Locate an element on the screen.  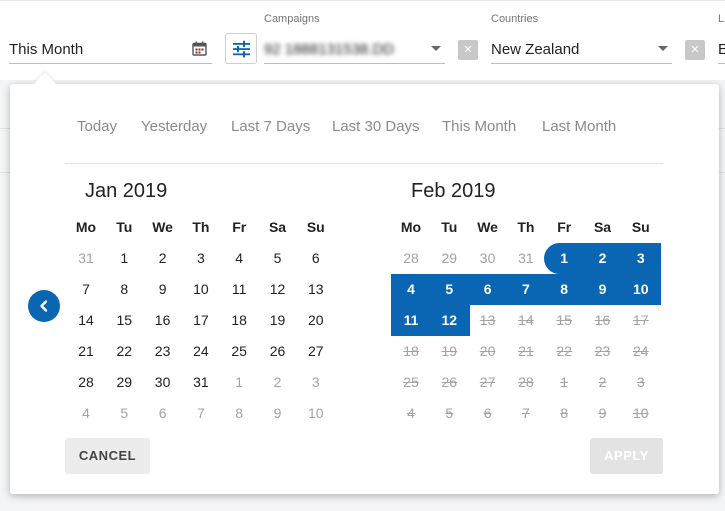
campaigns-select: Campaigns 92 1888131538.DD is located at coordinates (354, 38).